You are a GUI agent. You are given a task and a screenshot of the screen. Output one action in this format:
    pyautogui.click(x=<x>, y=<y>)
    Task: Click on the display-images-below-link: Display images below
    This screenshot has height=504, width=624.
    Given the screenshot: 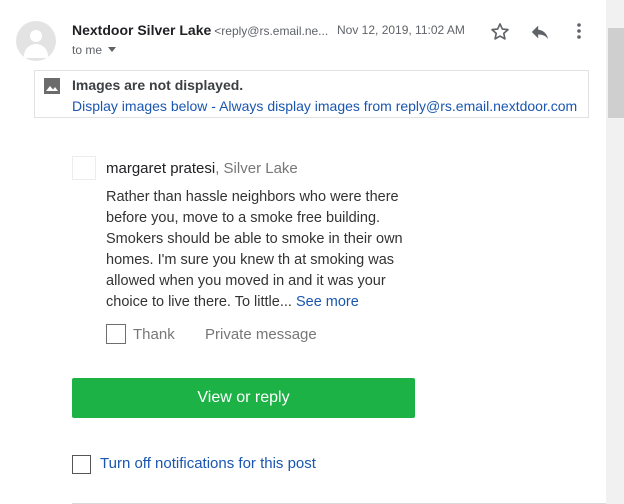 What is the action you would take?
    pyautogui.click(x=139, y=106)
    